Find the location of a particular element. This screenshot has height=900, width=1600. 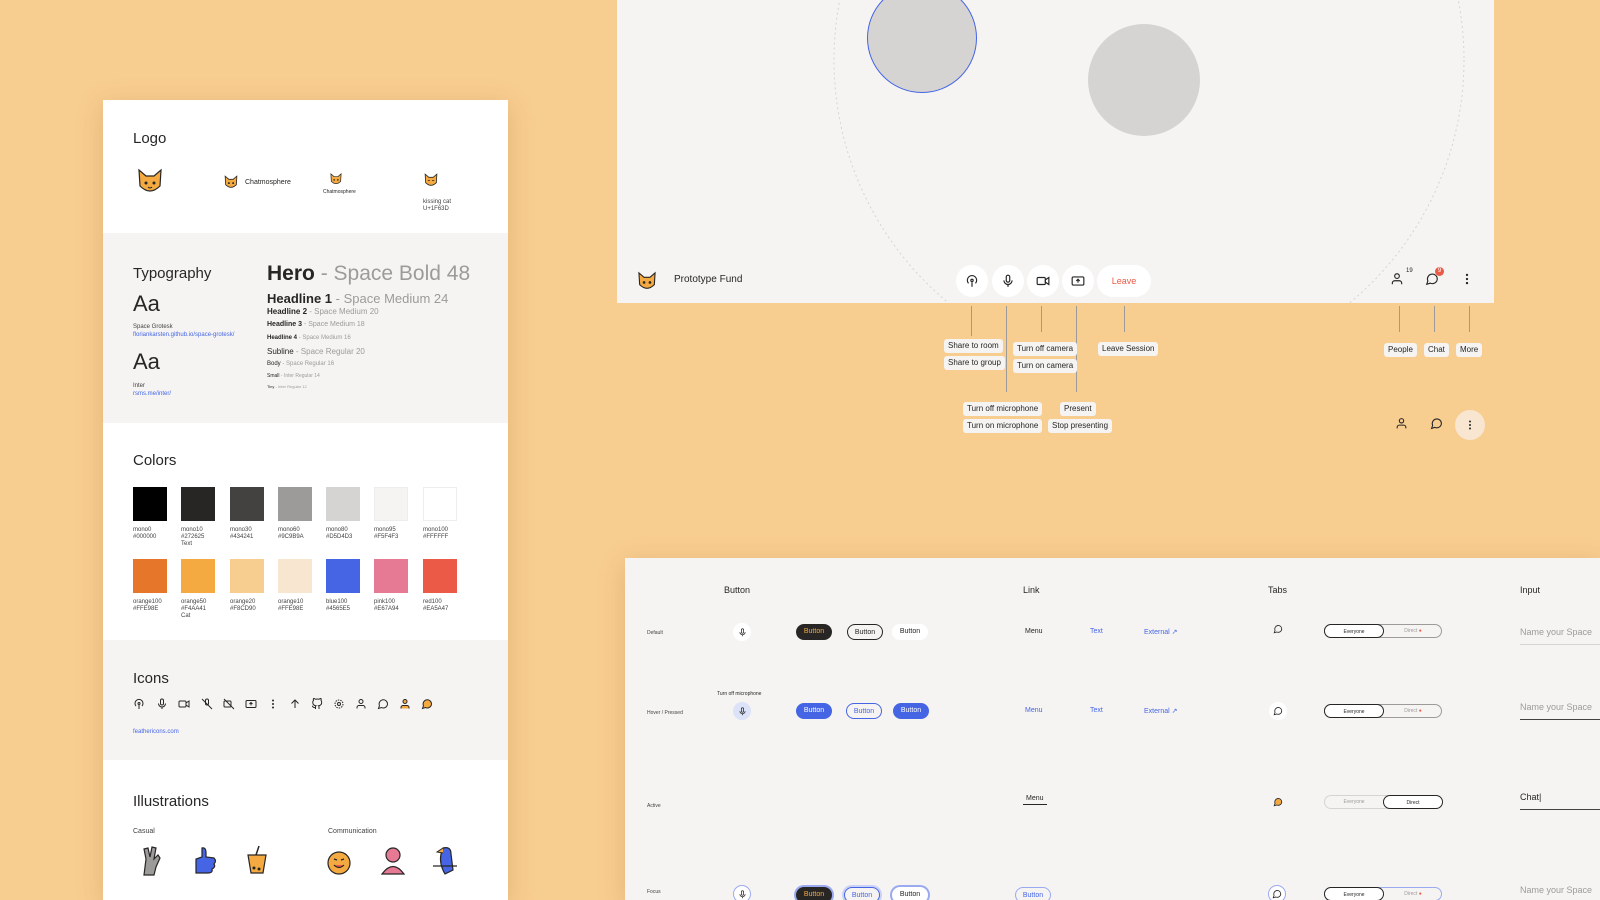

leave-button: Leave is located at coordinates (1124, 281).